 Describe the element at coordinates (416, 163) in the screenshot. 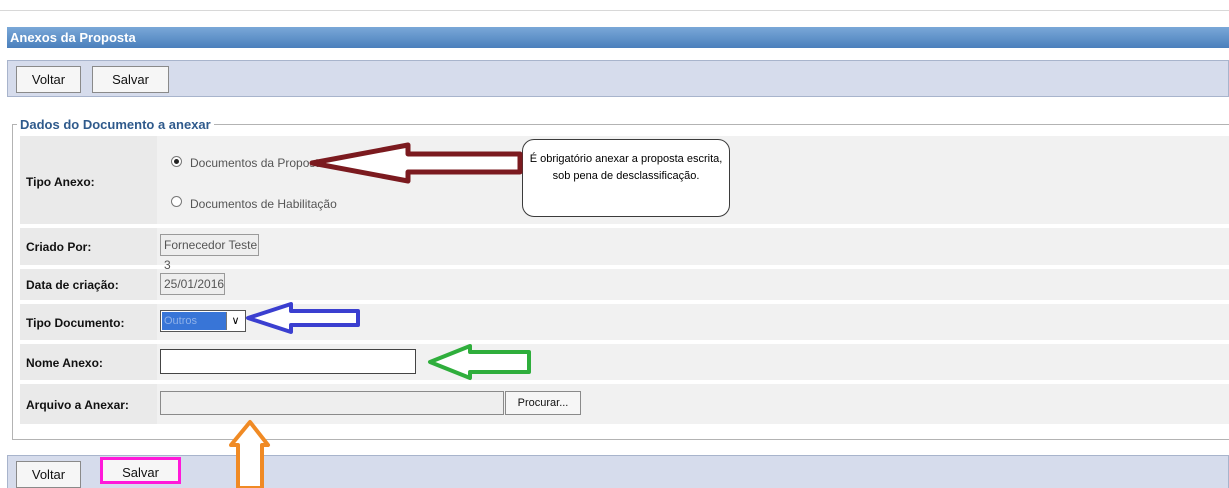

I see `dark-red-arrow-icon` at that location.